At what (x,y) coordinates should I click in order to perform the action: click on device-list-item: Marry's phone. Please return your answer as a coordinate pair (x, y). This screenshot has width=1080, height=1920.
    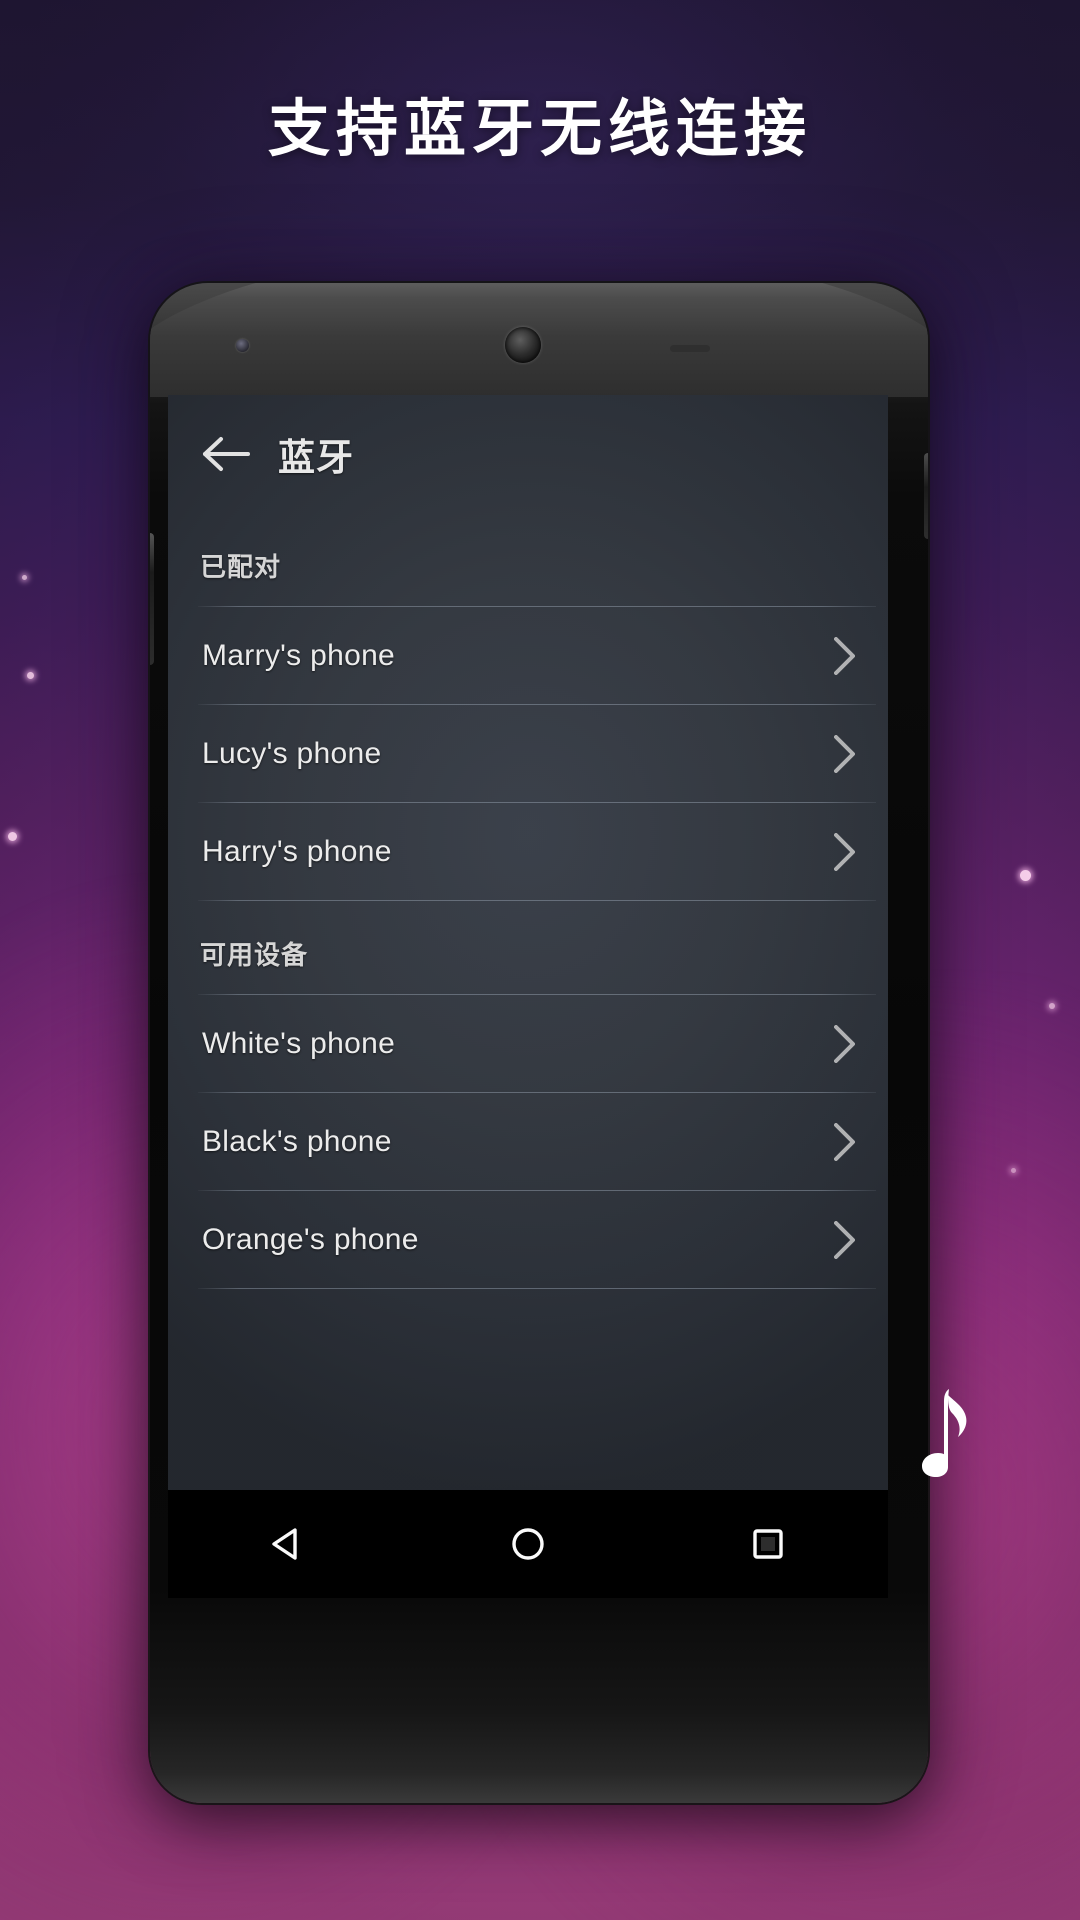
    Looking at the image, I should click on (528, 655).